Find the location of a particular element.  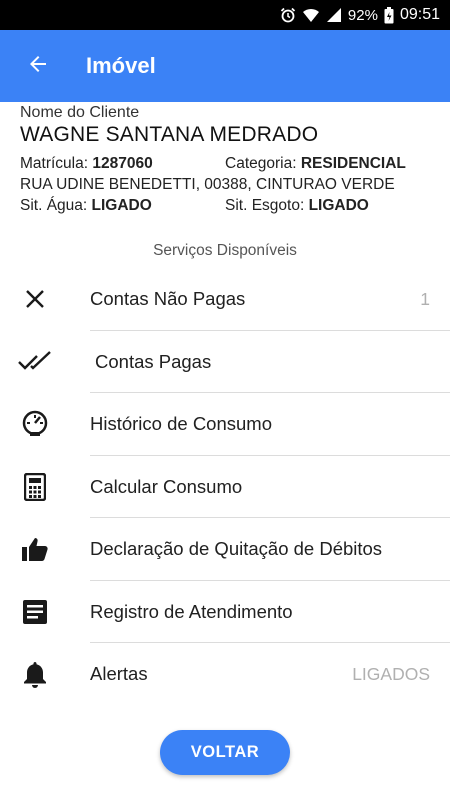

menu-item-calcular-consumo: Calcular Consumo is located at coordinates (225, 487).